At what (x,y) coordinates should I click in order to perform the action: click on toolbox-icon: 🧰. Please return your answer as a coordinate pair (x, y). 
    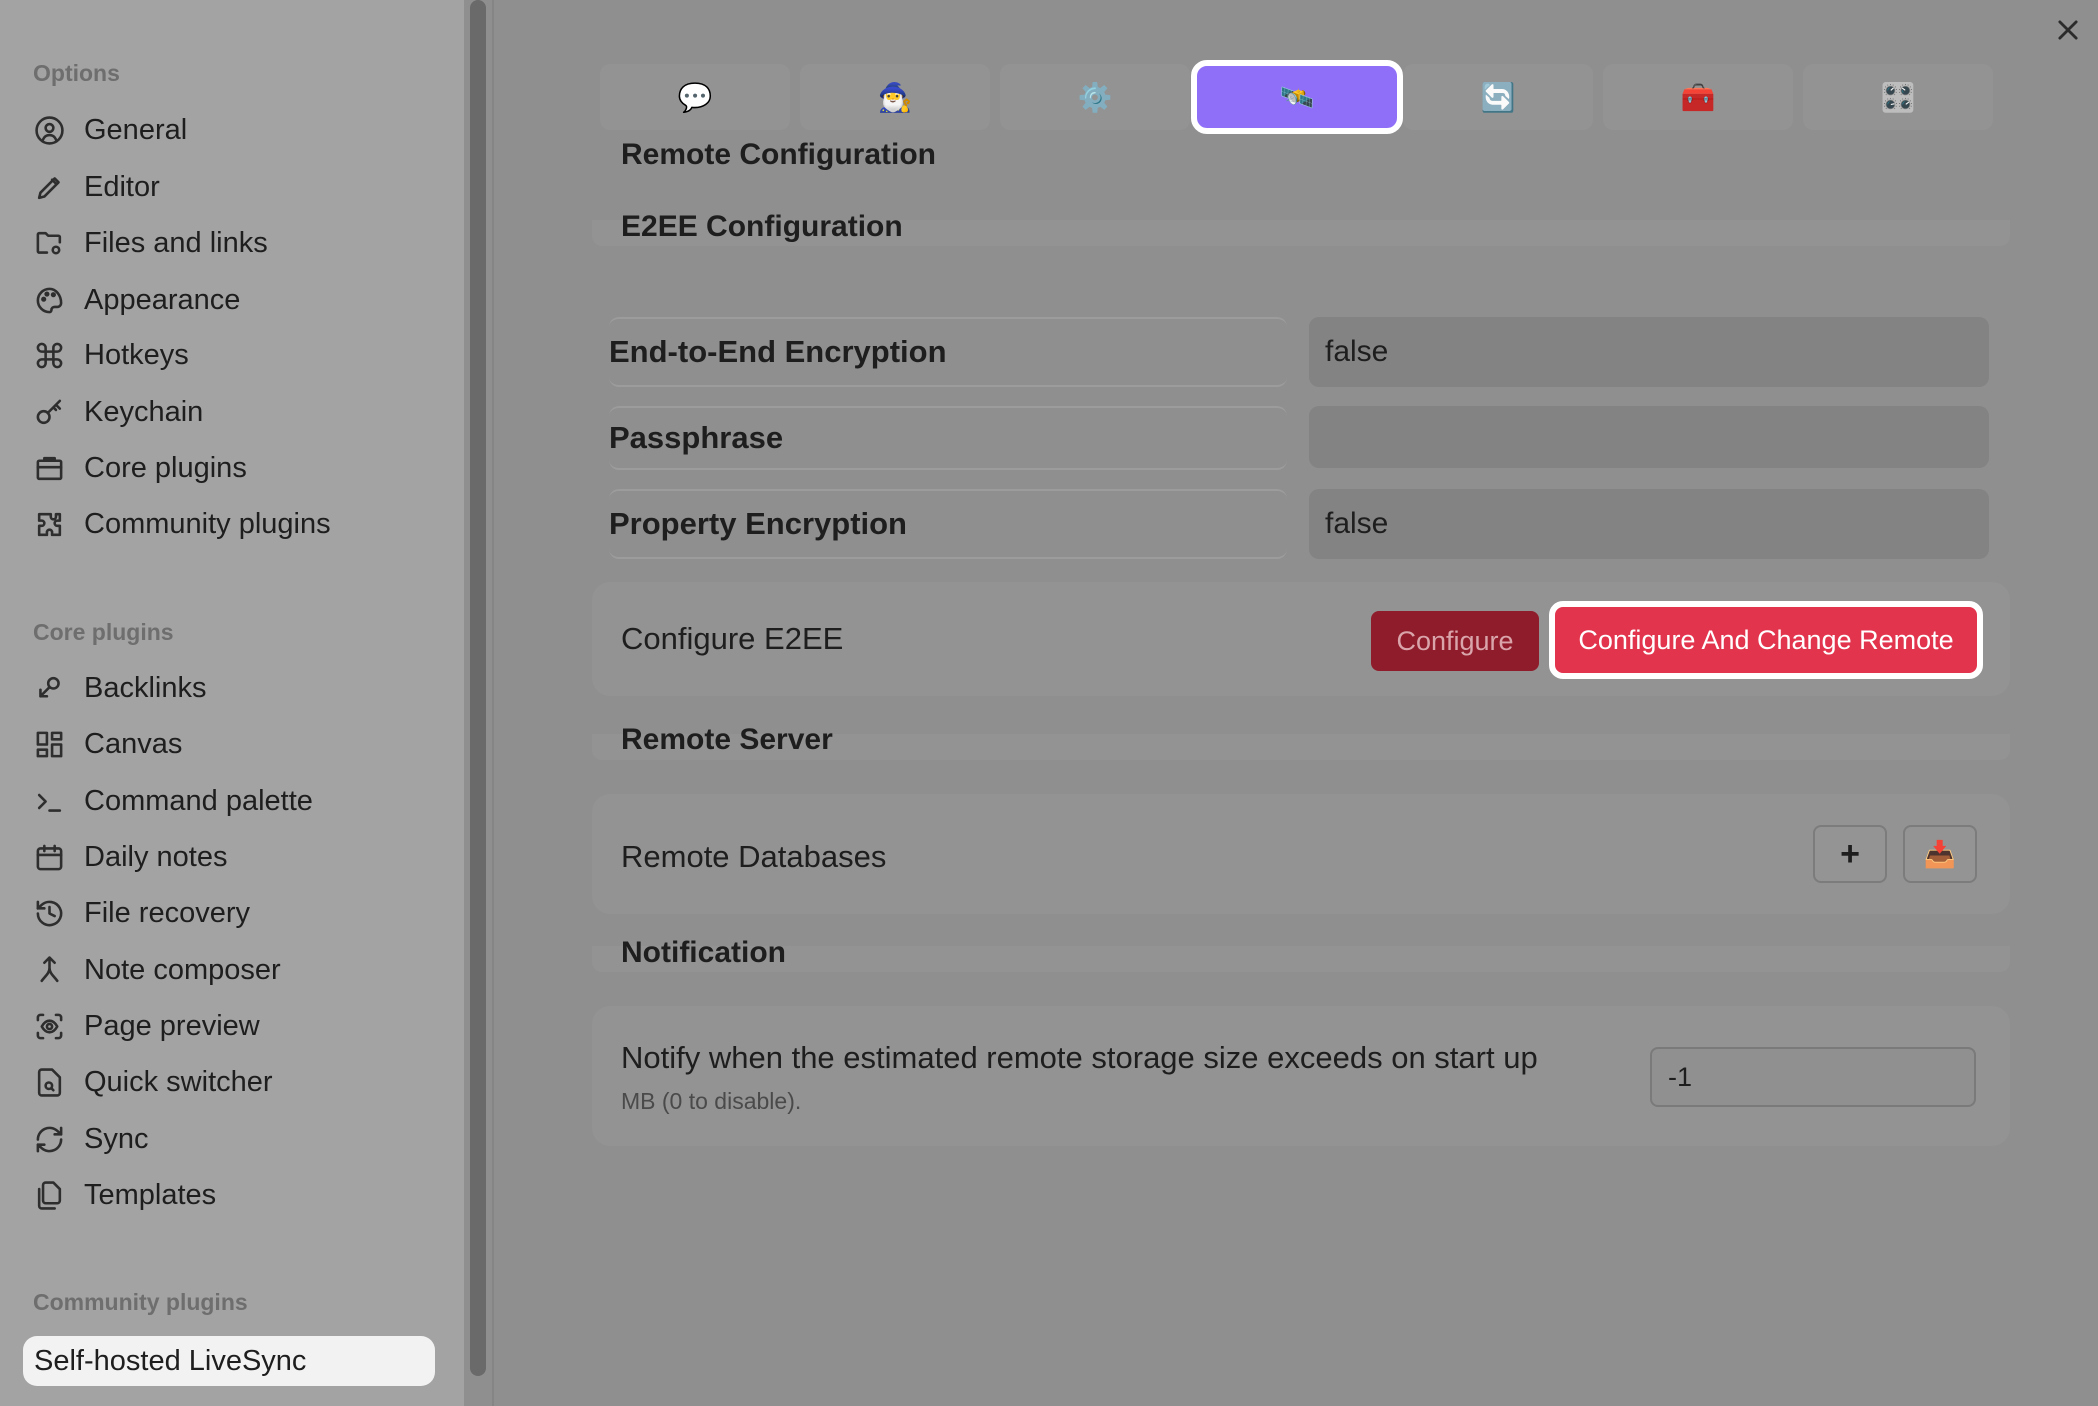
    Looking at the image, I should click on (1698, 97).